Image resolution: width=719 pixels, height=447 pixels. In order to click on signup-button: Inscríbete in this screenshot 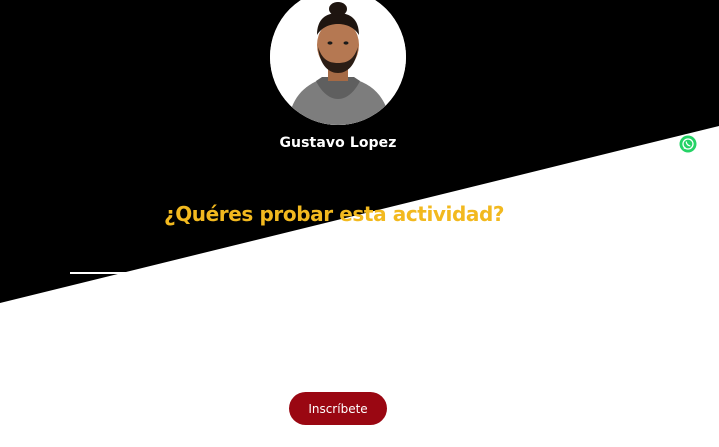, I will do `click(338, 408)`.